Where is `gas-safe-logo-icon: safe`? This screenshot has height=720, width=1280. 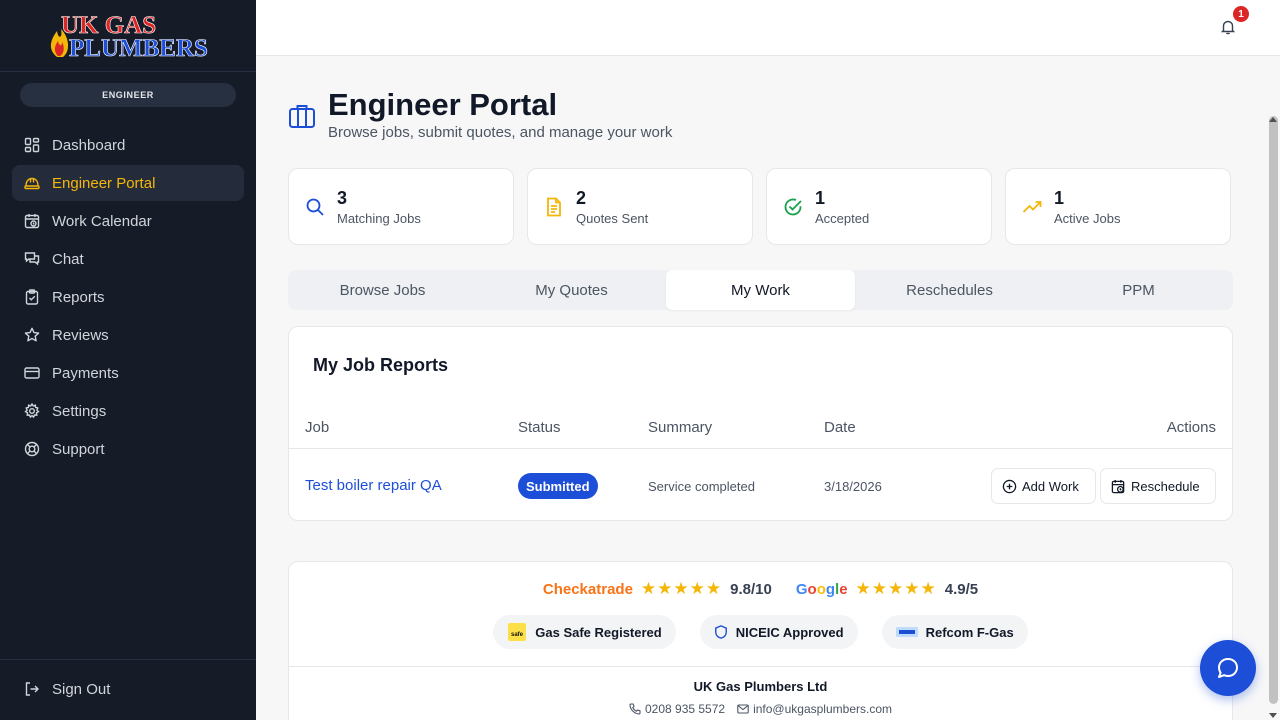
gas-safe-logo-icon: safe is located at coordinates (517, 632).